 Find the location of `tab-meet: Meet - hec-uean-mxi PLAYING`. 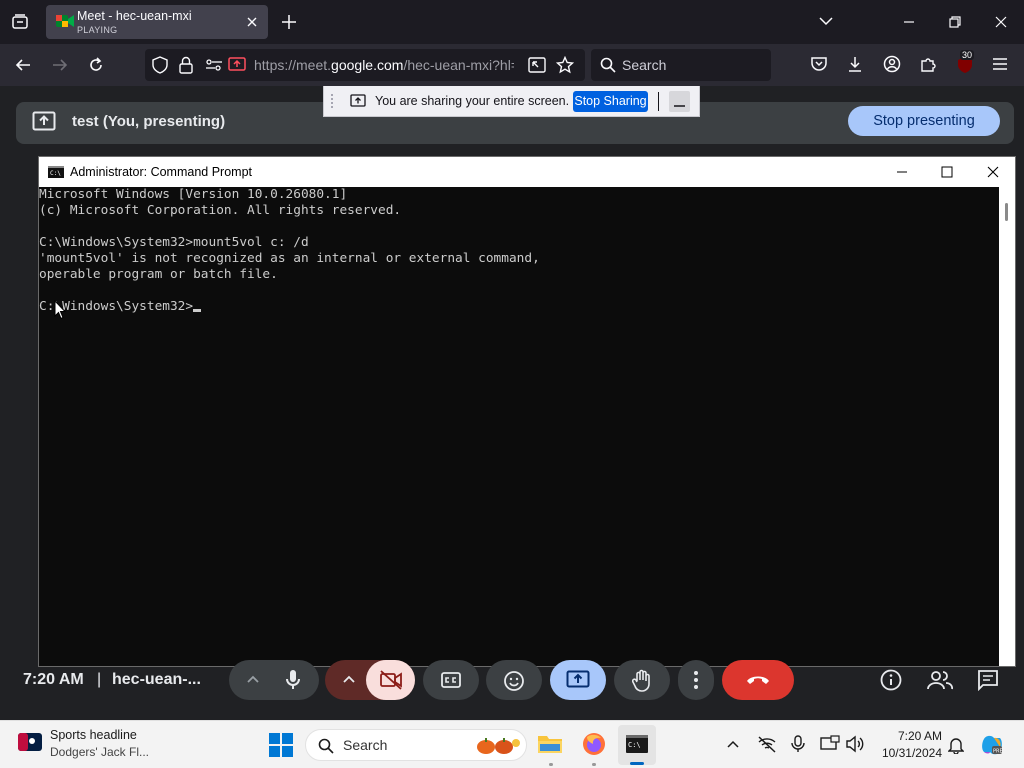

tab-meet: Meet - hec-uean-mxi PLAYING is located at coordinates (157, 22).